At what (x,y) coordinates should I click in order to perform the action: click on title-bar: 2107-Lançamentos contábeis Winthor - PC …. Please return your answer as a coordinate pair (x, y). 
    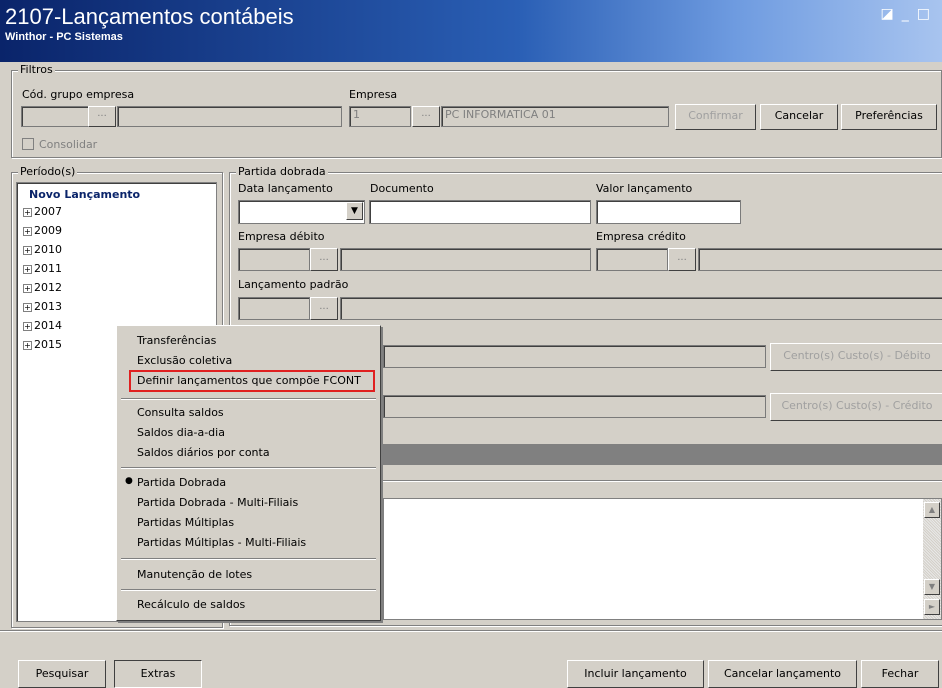
    Looking at the image, I should click on (471, 31).